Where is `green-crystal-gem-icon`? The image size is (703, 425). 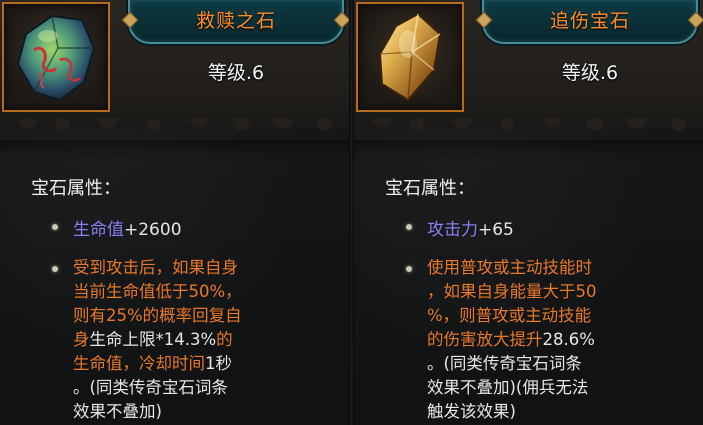 green-crystal-gem-icon is located at coordinates (56, 58).